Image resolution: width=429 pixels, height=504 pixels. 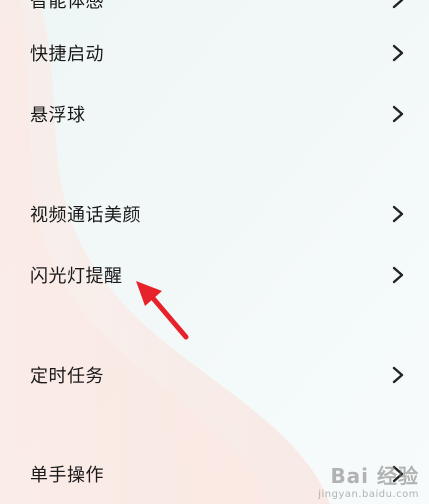 I want to click on menu-item-label: 快捷启动, so click(x=67, y=54).